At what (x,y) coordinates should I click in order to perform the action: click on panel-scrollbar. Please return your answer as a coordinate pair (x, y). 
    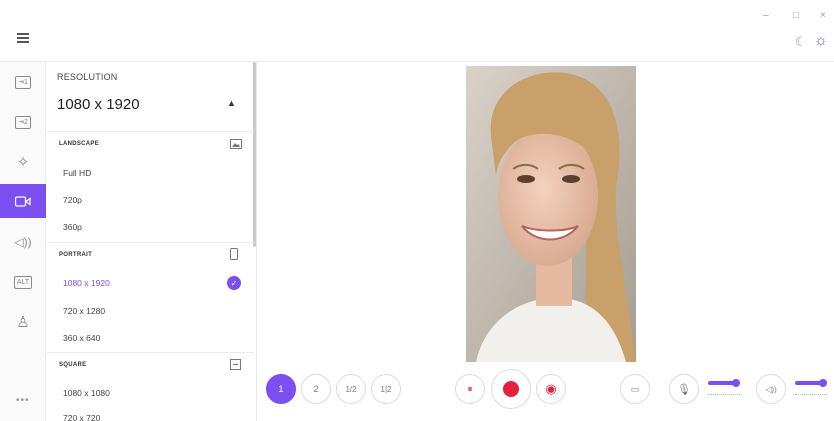
    Looking at the image, I should click on (254, 154).